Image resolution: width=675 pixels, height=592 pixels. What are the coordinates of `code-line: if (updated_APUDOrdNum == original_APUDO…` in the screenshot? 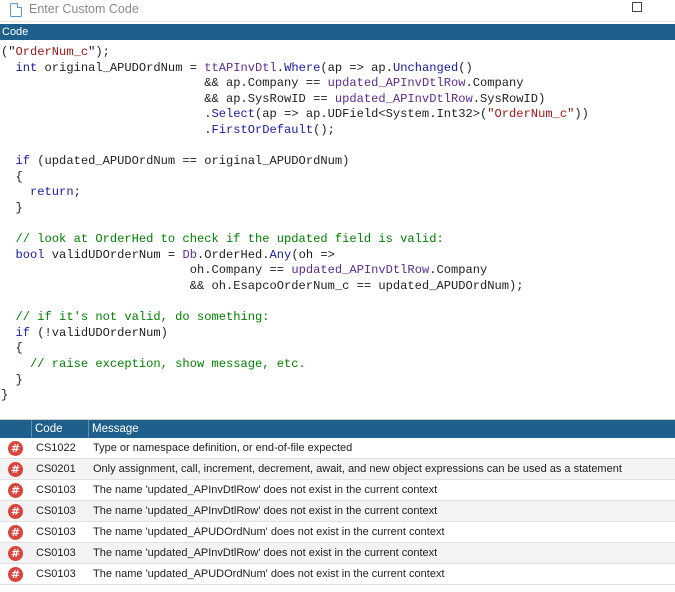 It's located at (182, 161).